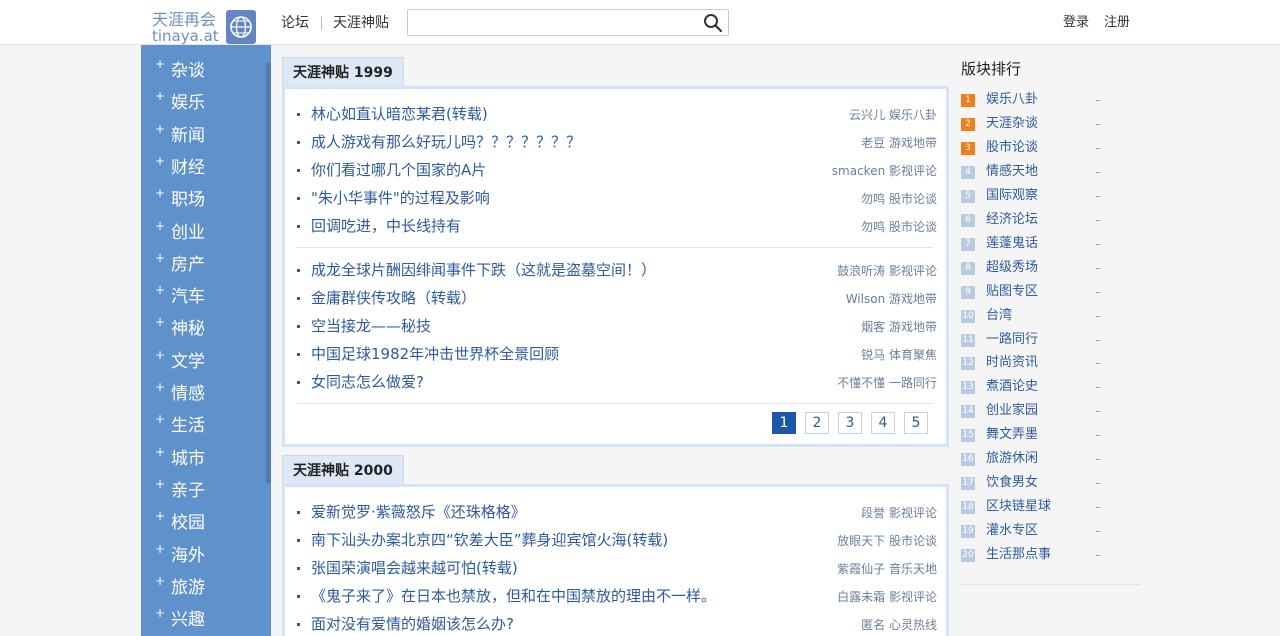  I want to click on post-author-board: 放眼天下 股市论谈, so click(887, 541).